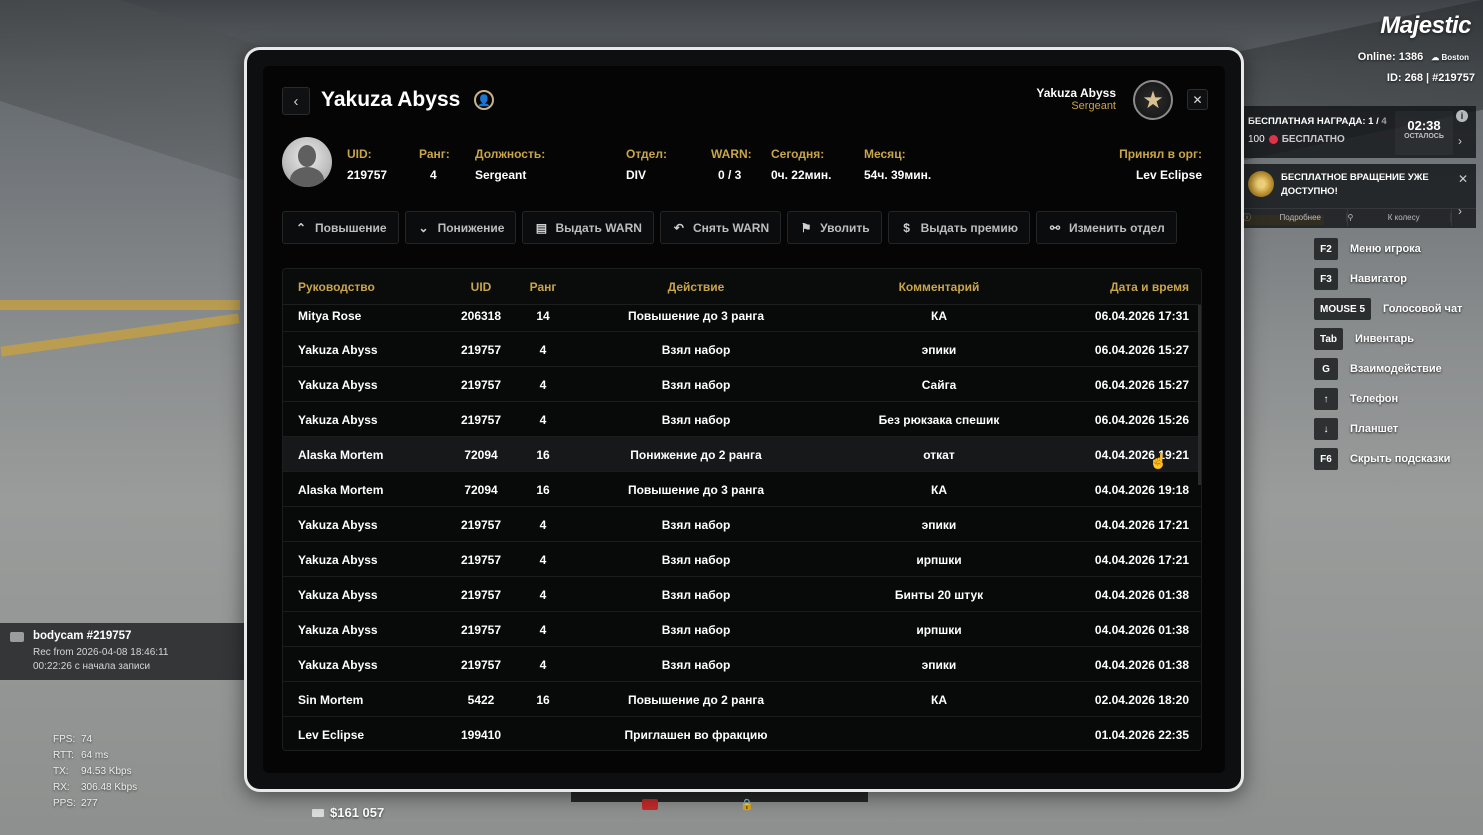 The width and height of the screenshot is (1483, 835). What do you see at coordinates (1093, 106) in the screenshot?
I see `current-user-rank: Sergeant` at bounding box center [1093, 106].